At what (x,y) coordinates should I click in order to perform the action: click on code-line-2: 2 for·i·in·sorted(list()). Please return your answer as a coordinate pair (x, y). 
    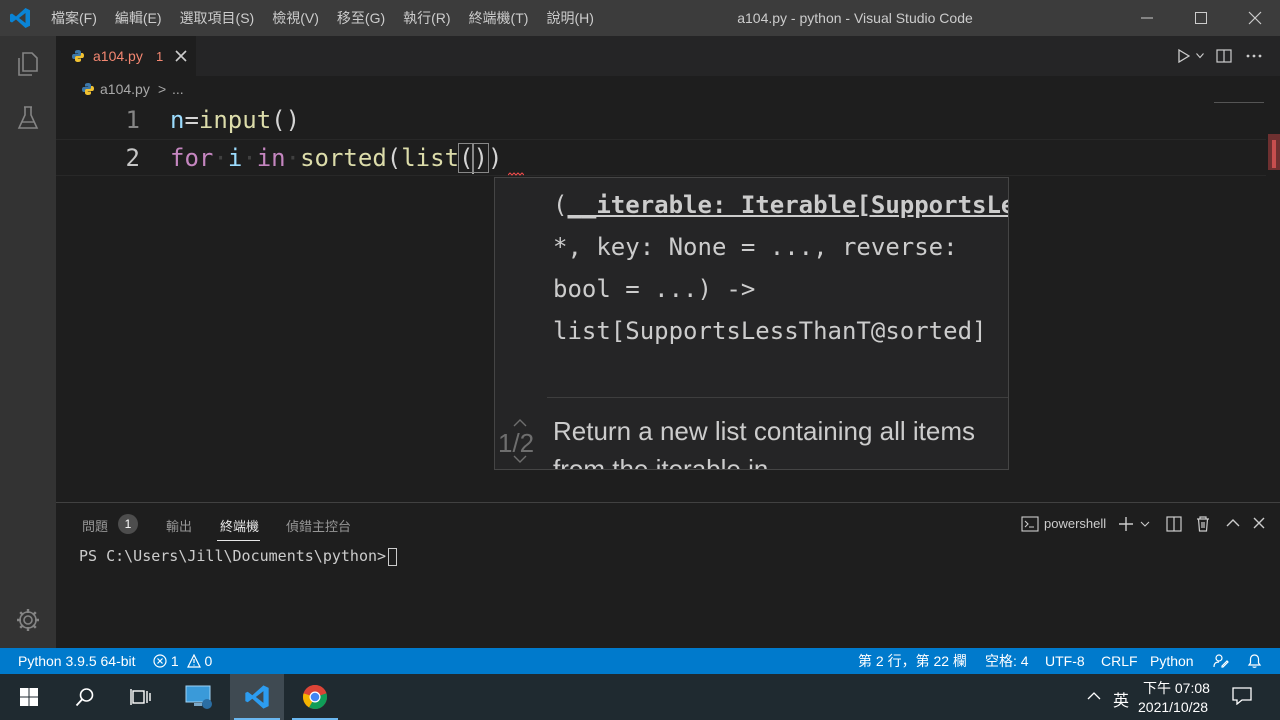
    Looking at the image, I should click on (661, 157).